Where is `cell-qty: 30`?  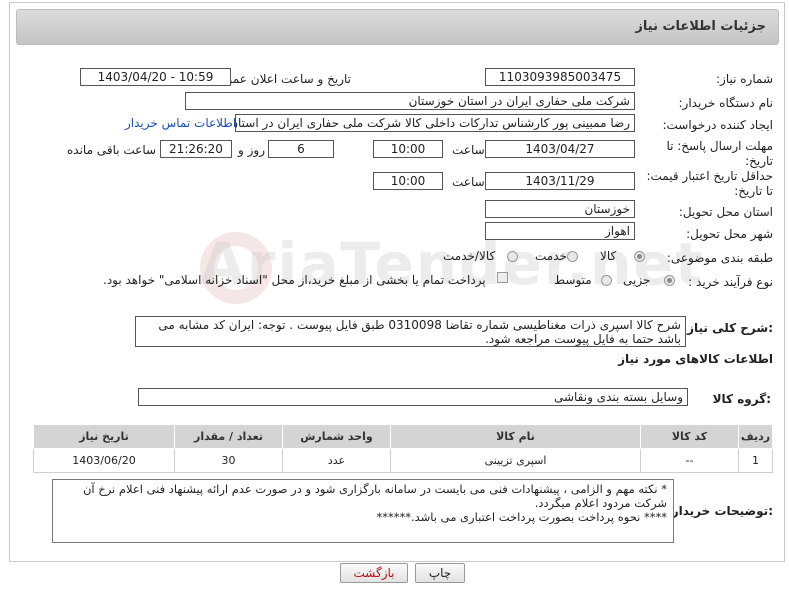 cell-qty: 30 is located at coordinates (228, 460).